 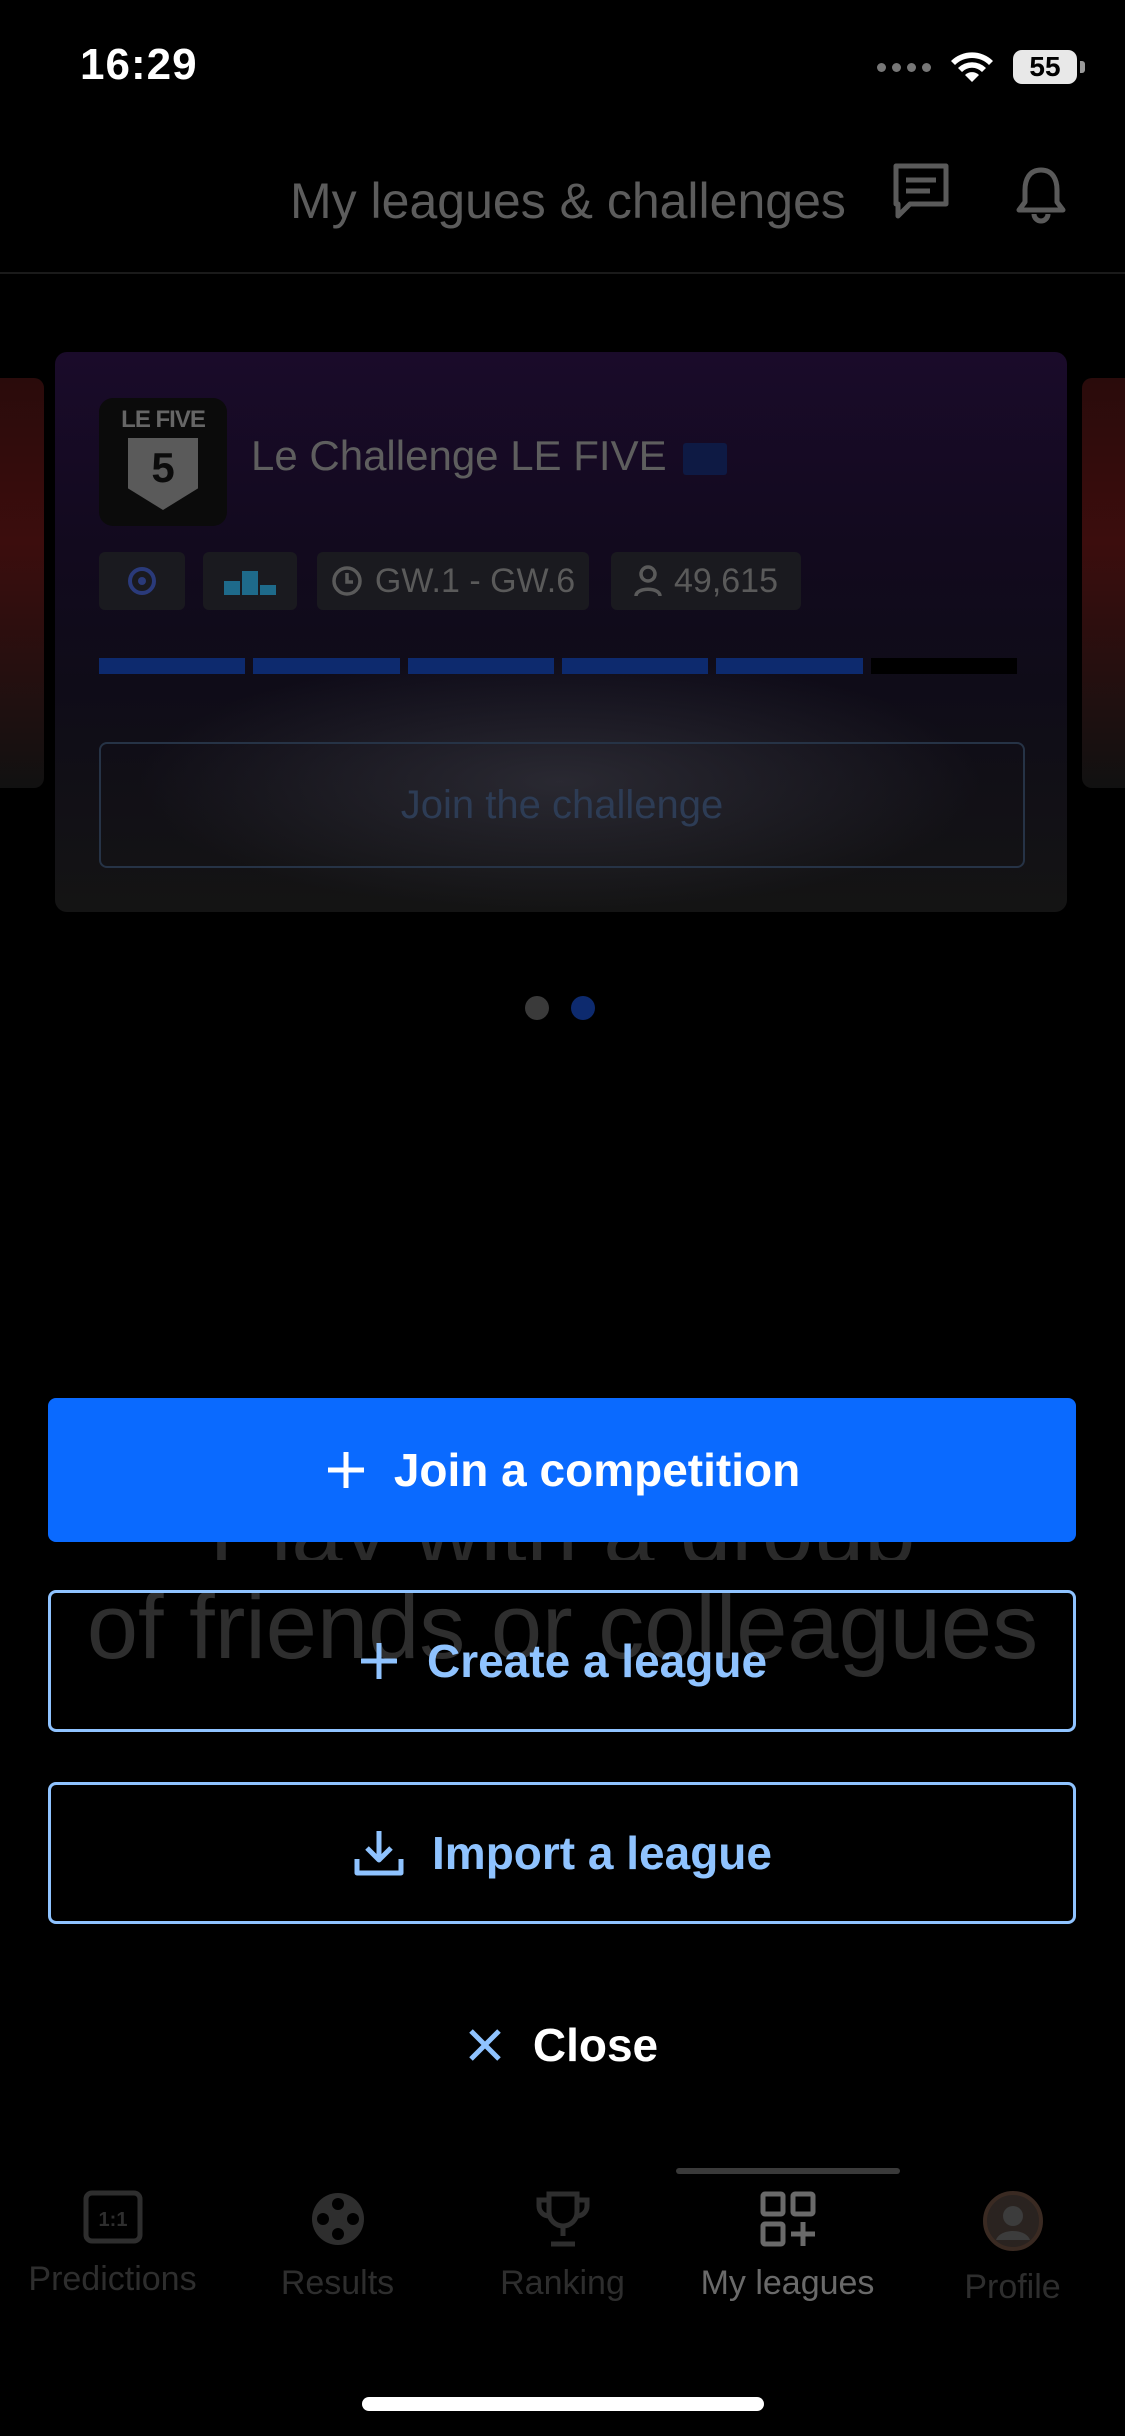 I want to click on status-time: 16:29, so click(x=139, y=64).